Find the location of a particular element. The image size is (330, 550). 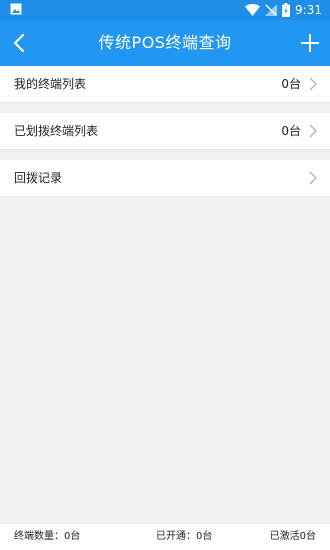

menu-item-my-terminals: 我的终端列表 0台 is located at coordinates (165, 84).